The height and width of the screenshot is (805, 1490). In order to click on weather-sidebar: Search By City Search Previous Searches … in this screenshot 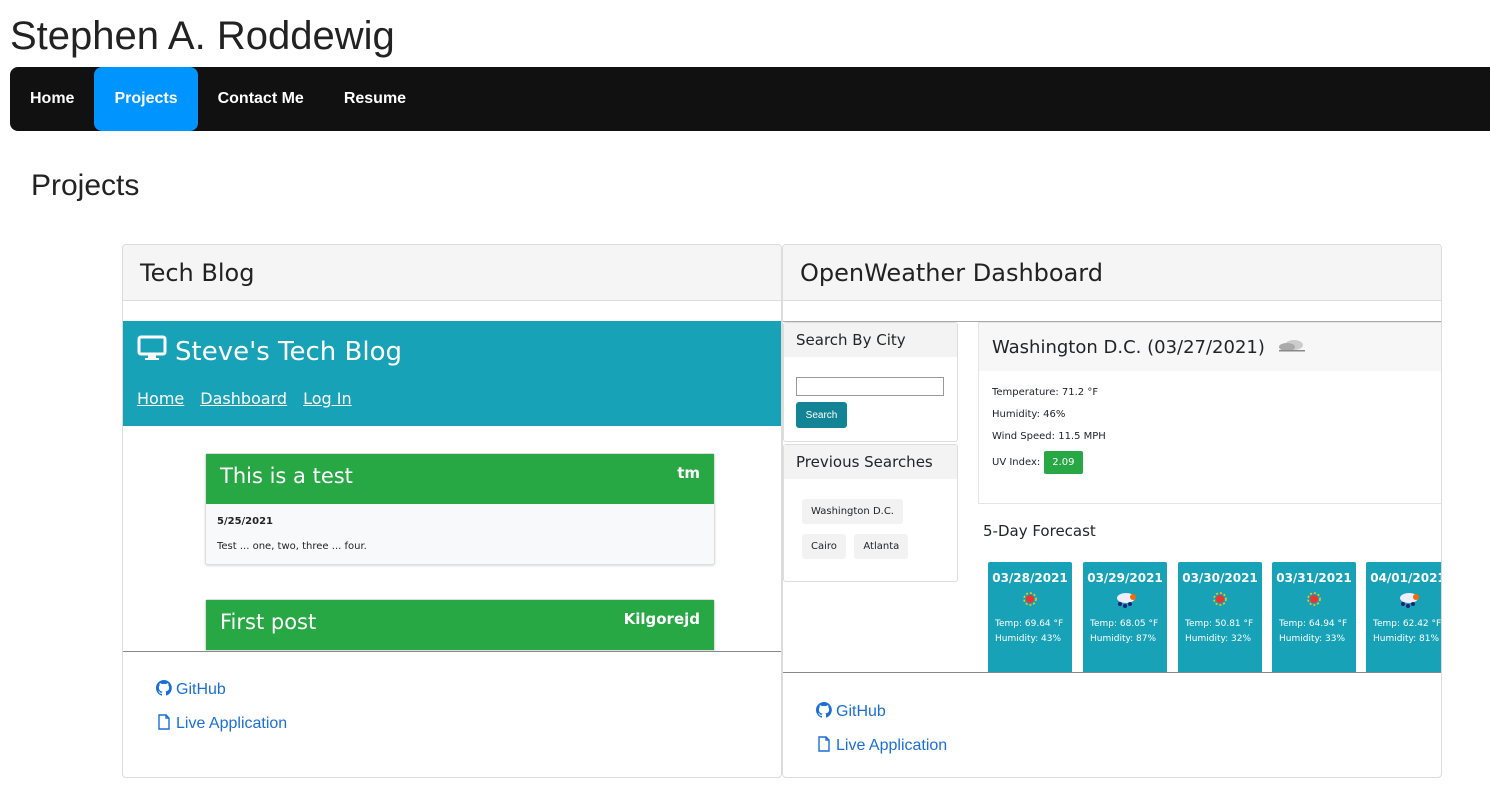, I will do `click(870, 452)`.